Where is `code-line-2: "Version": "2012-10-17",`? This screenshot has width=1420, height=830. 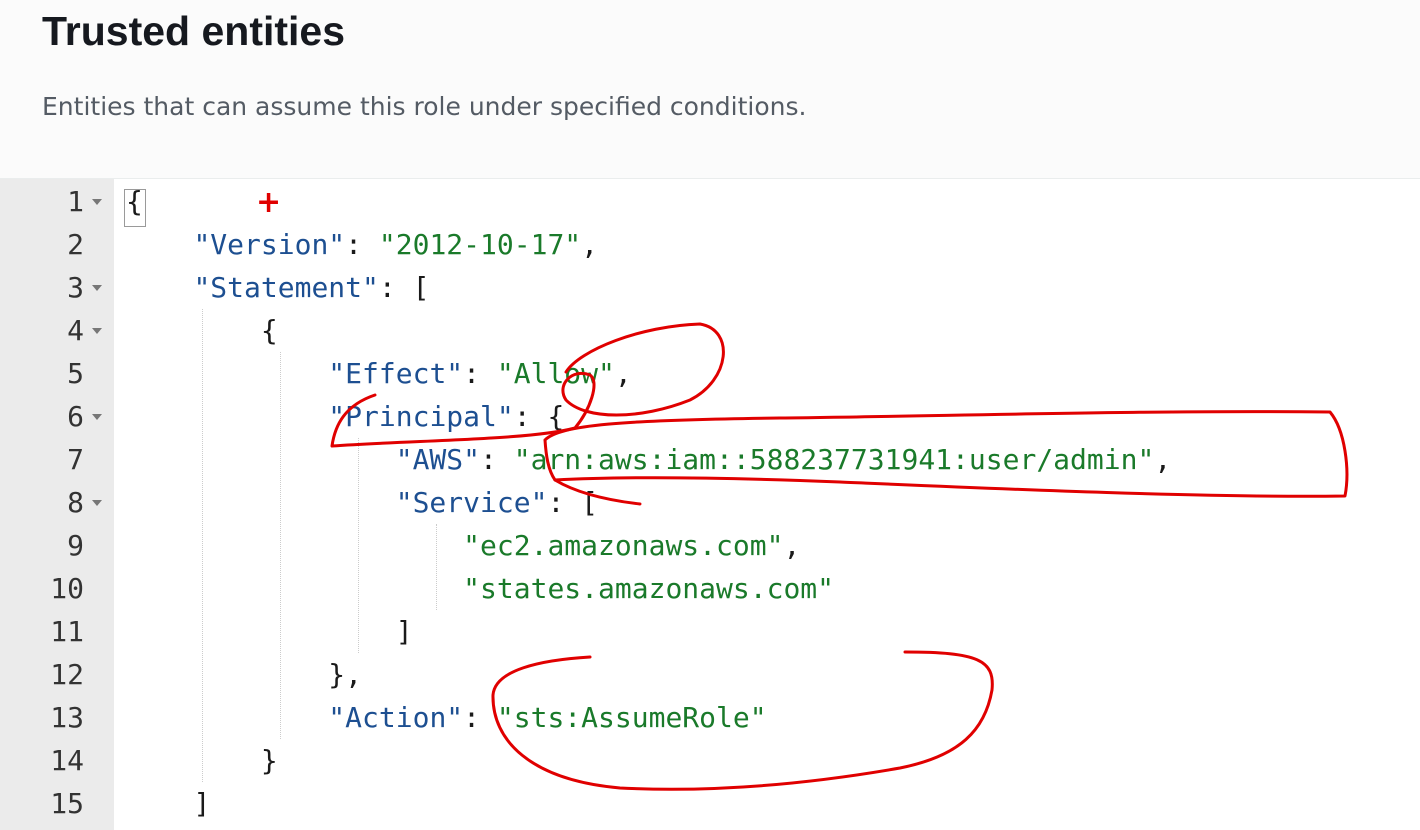 code-line-2: "Version": "2012-10-17", is located at coordinates (362, 244).